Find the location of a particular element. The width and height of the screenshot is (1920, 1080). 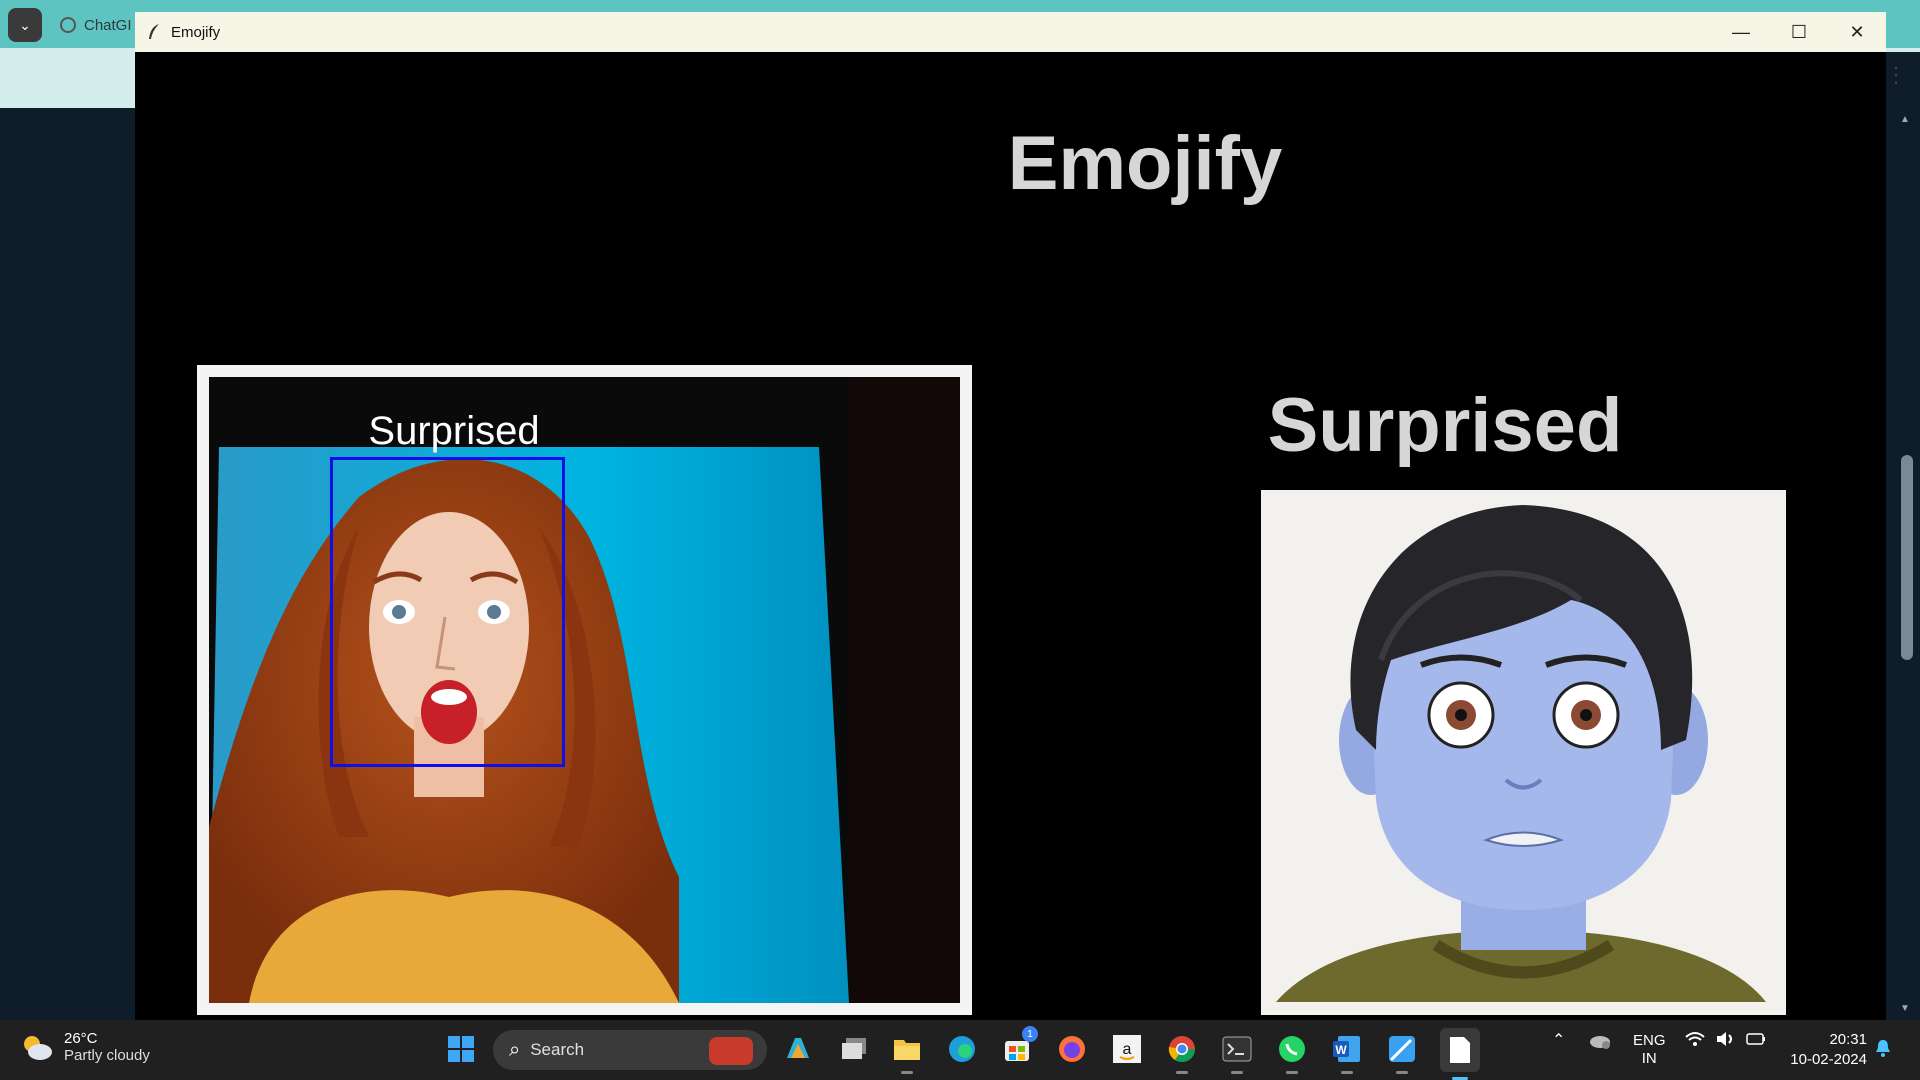

store-badge: 1 is located at coordinates (1030, 1034).